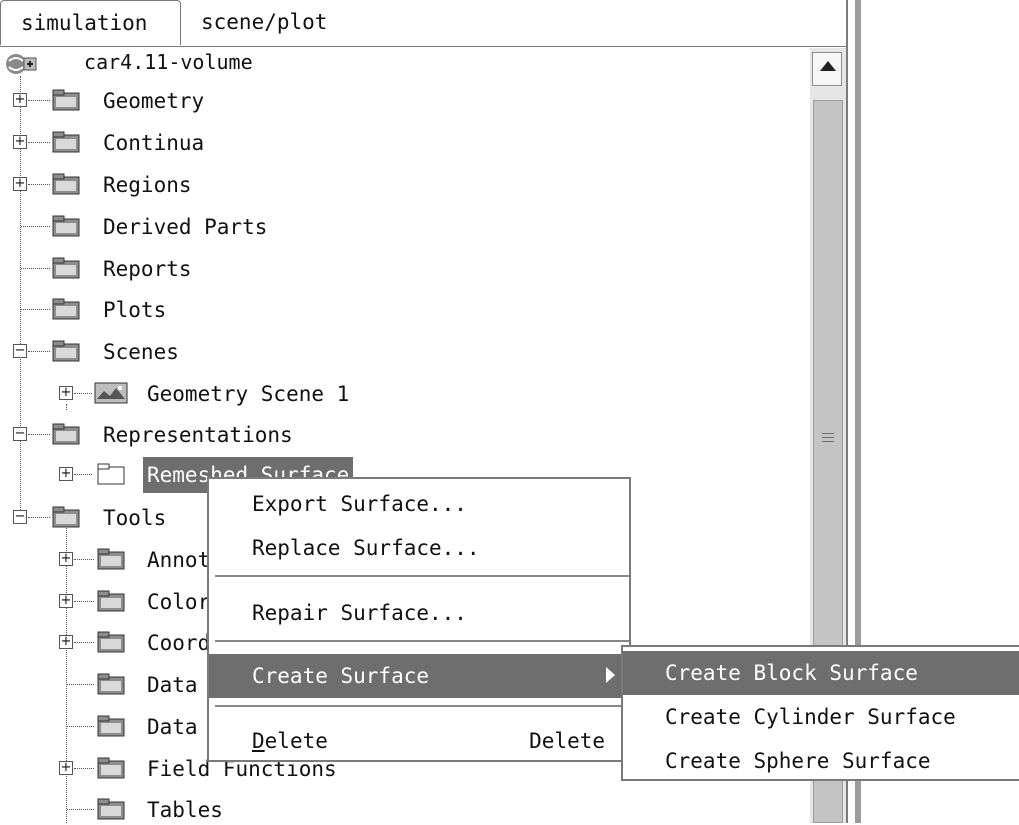 The image size is (1019, 825). I want to click on menu-item-label: Create Surface, so click(341, 676).